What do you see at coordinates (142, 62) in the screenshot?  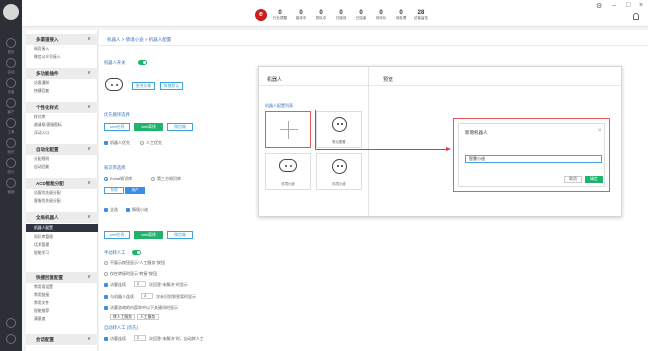 I see `robot-switch-toggle` at bounding box center [142, 62].